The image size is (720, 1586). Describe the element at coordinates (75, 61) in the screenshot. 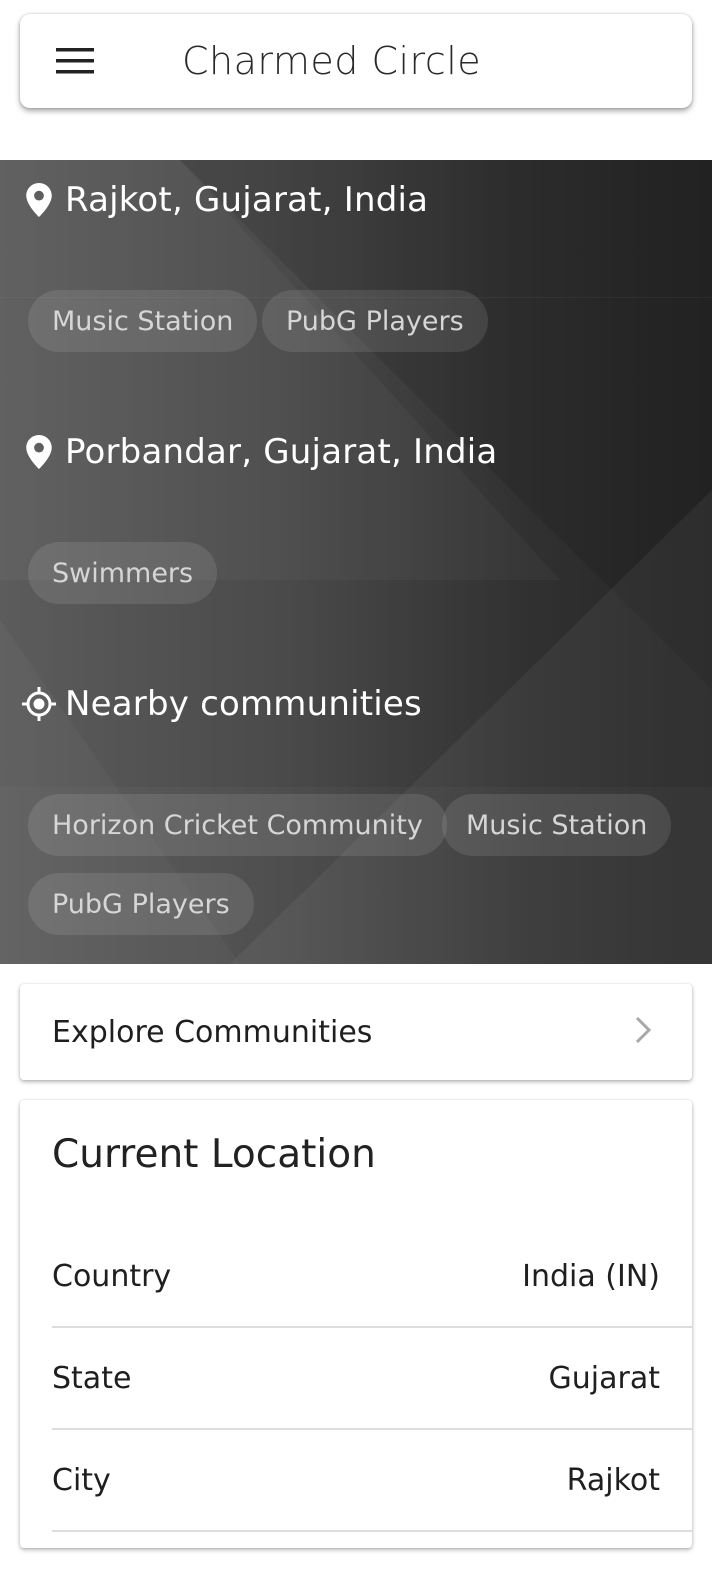

I see `hamburger-menu-icon` at that location.